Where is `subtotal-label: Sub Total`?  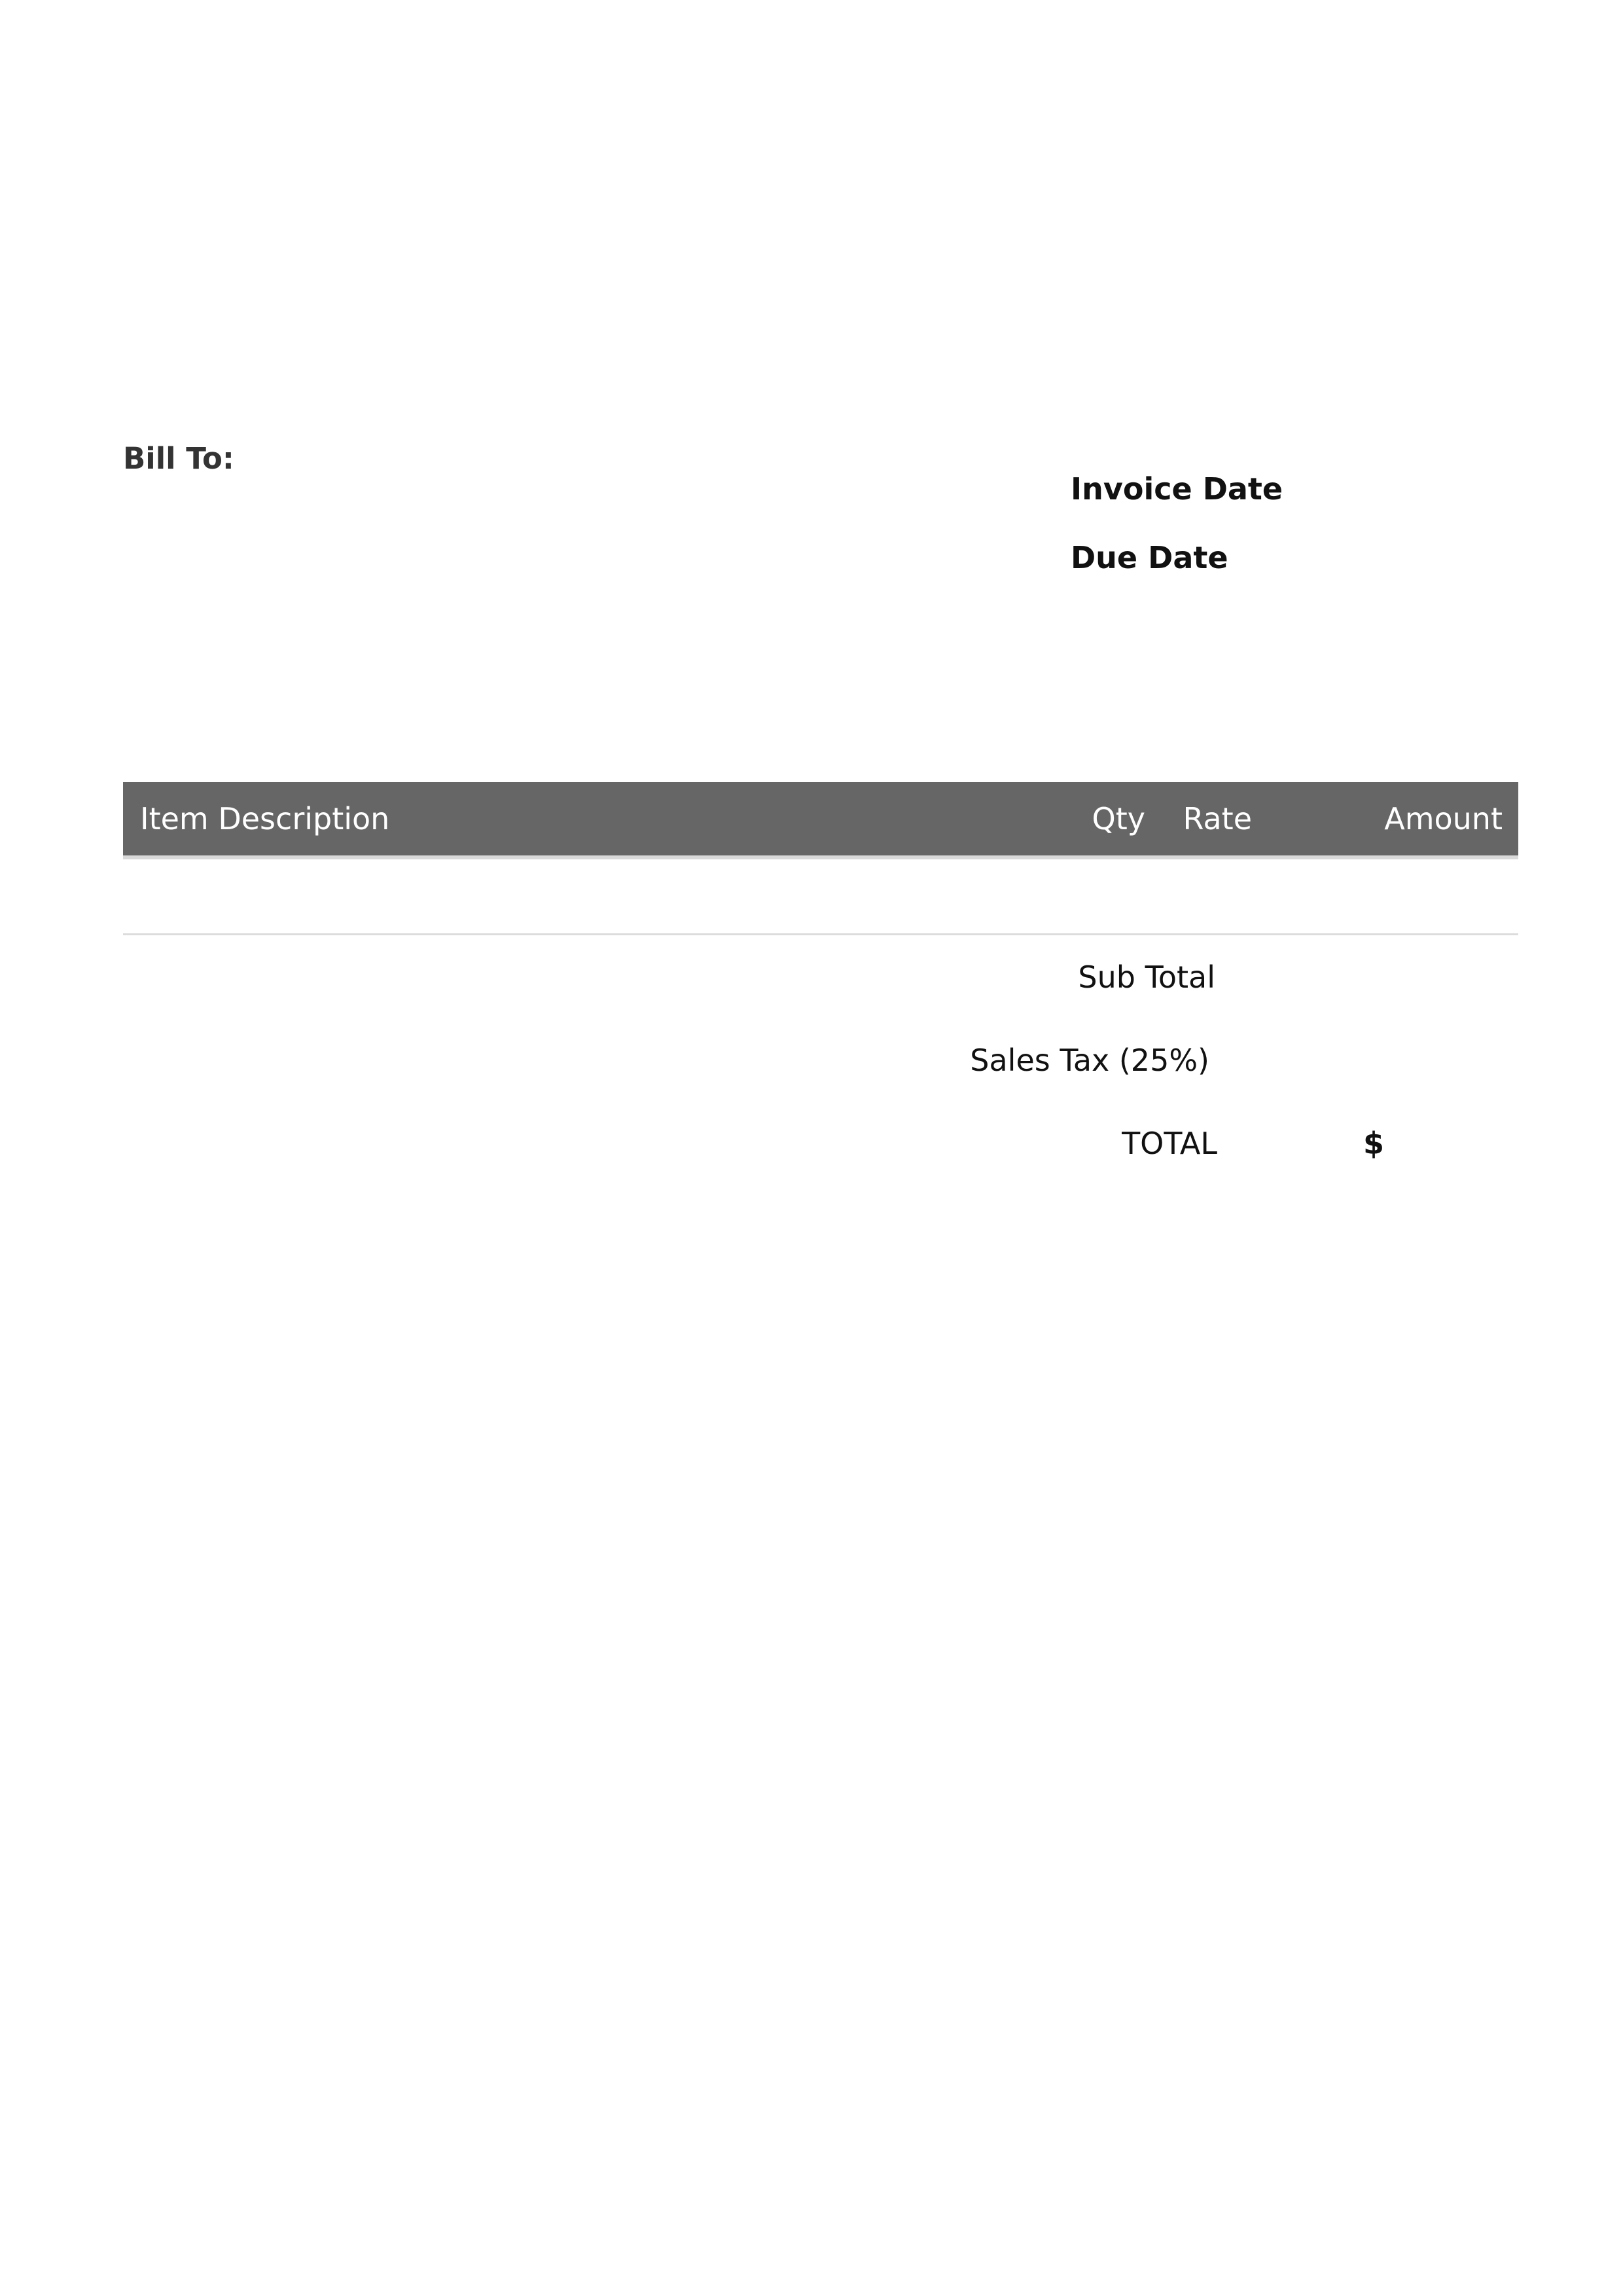
subtotal-label: Sub Total is located at coordinates (1146, 977).